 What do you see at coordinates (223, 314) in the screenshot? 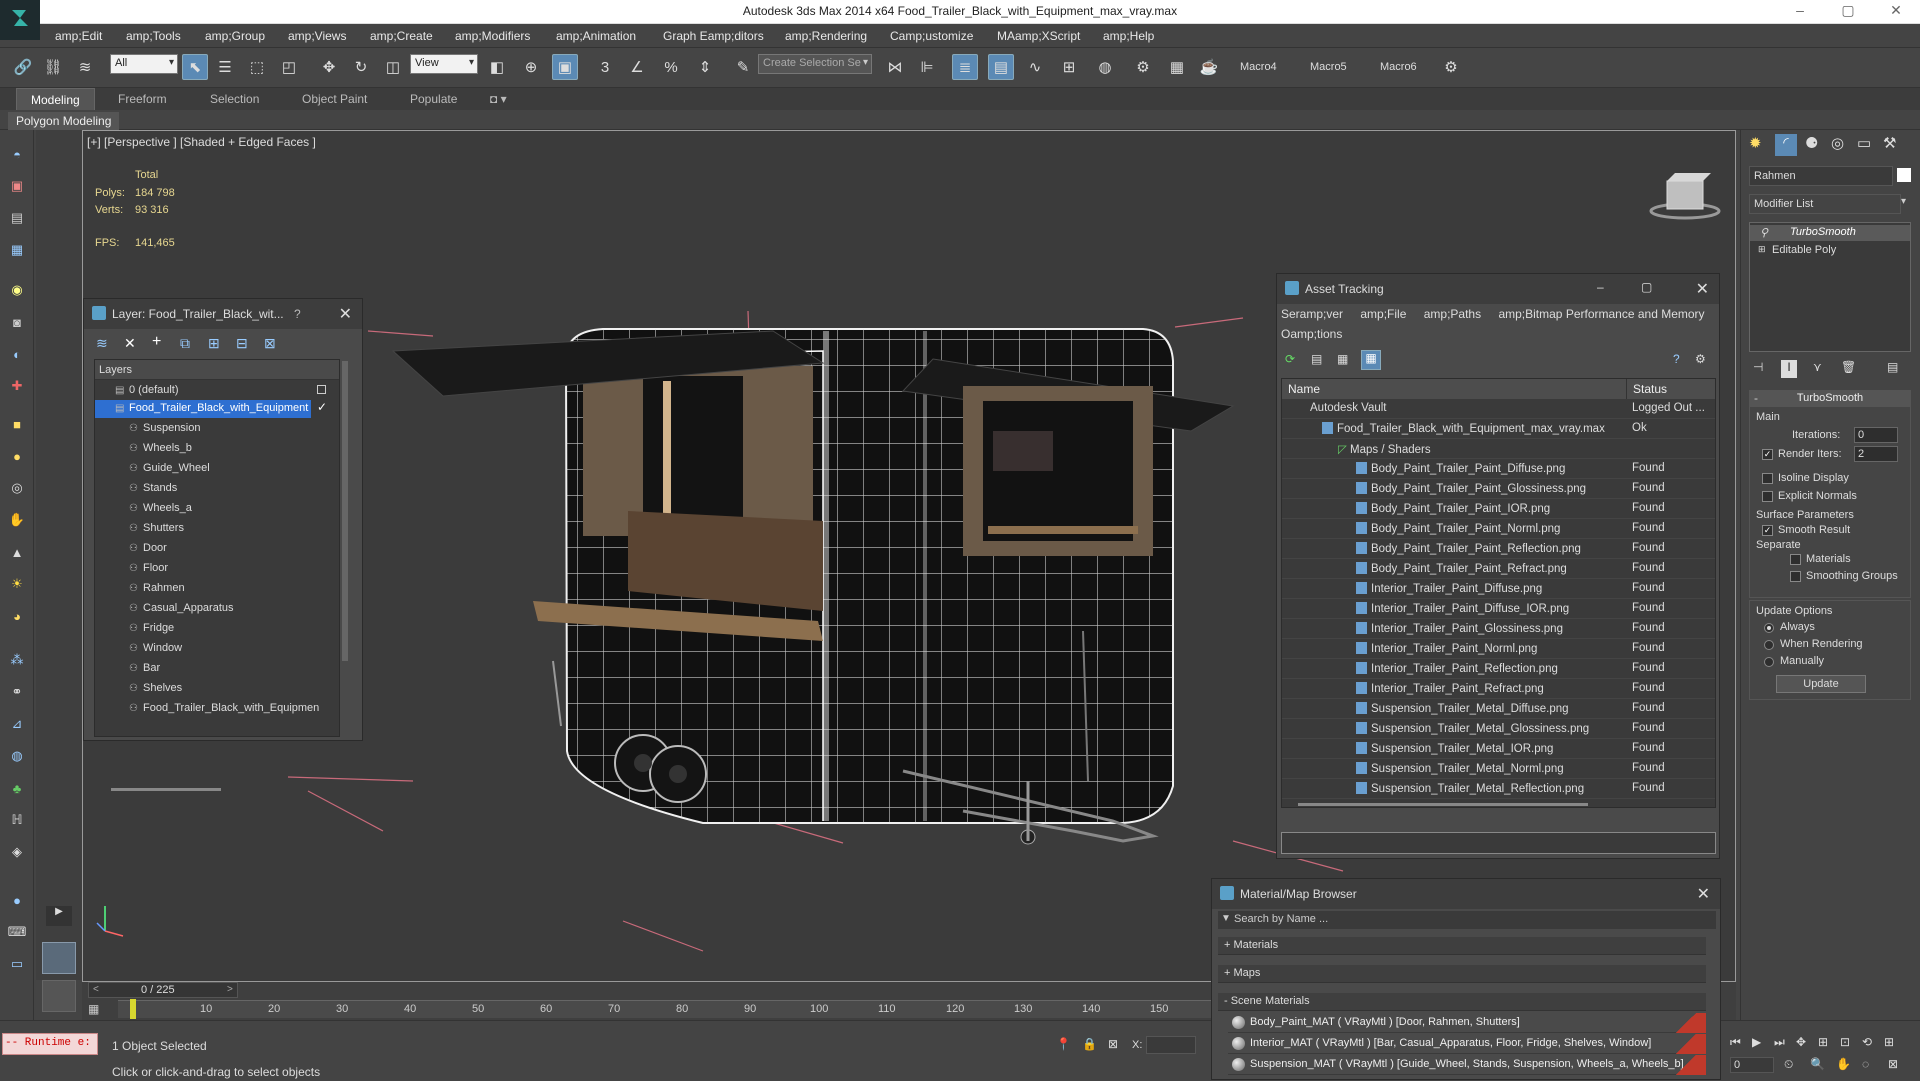
I see `layer-panel-header: Layer: Food_Trailer_Black_wit... ? ✕` at bounding box center [223, 314].